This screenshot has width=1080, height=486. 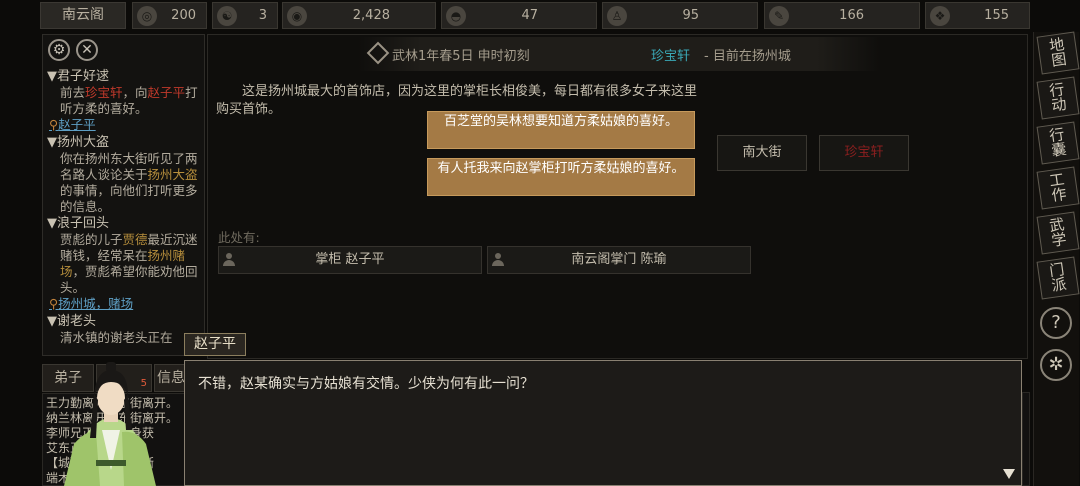 What do you see at coordinates (1009, 474) in the screenshot?
I see `dialog-next-arrow-icon` at bounding box center [1009, 474].